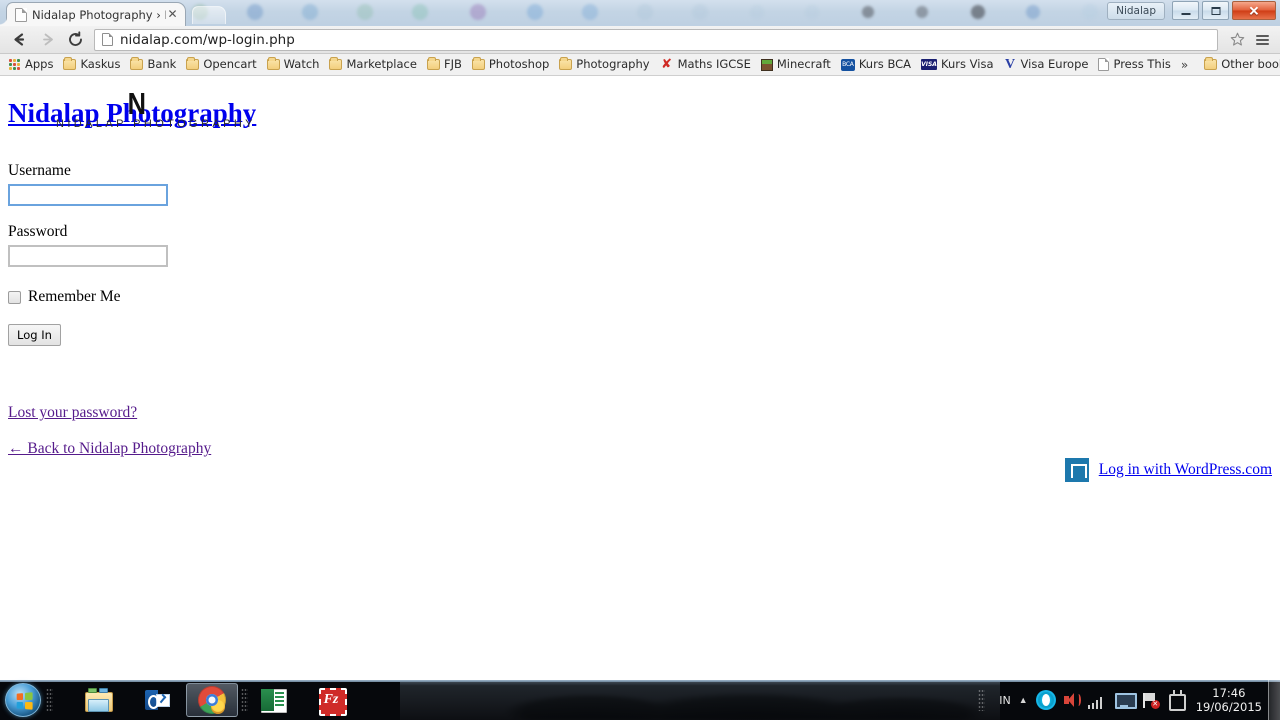  I want to click on bookmark-minecraft: Minecraft, so click(796, 64).